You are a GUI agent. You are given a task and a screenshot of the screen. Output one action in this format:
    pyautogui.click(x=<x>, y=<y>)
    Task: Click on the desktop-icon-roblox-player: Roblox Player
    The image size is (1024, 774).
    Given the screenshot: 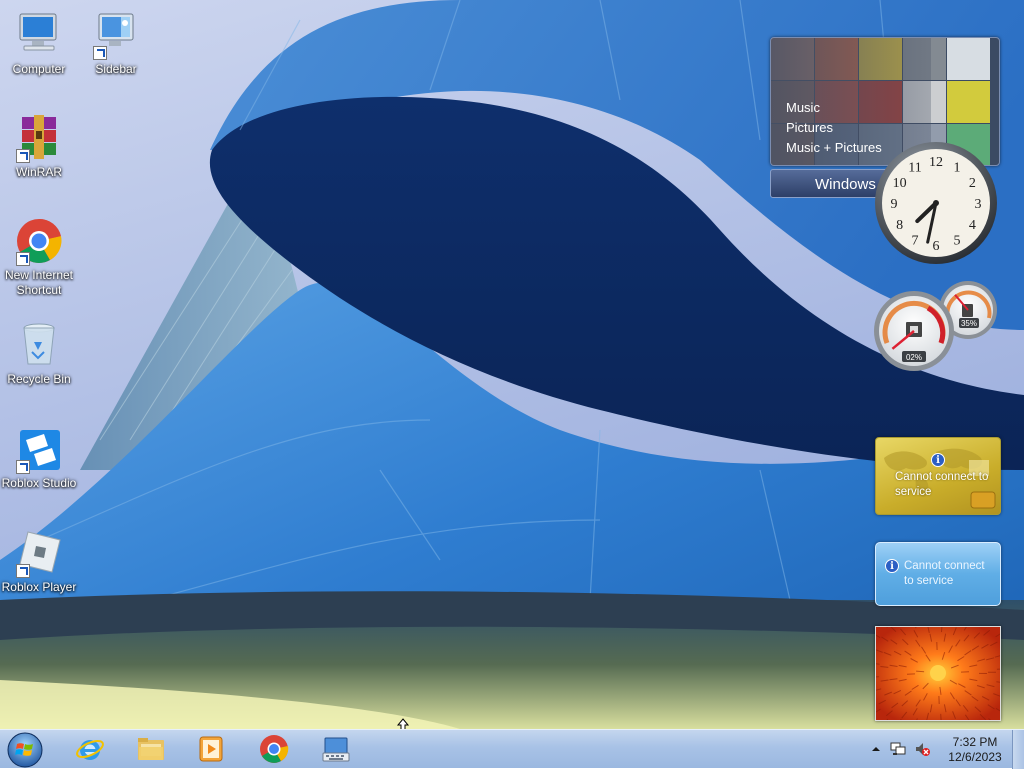 What is the action you would take?
    pyautogui.click(x=39, y=561)
    